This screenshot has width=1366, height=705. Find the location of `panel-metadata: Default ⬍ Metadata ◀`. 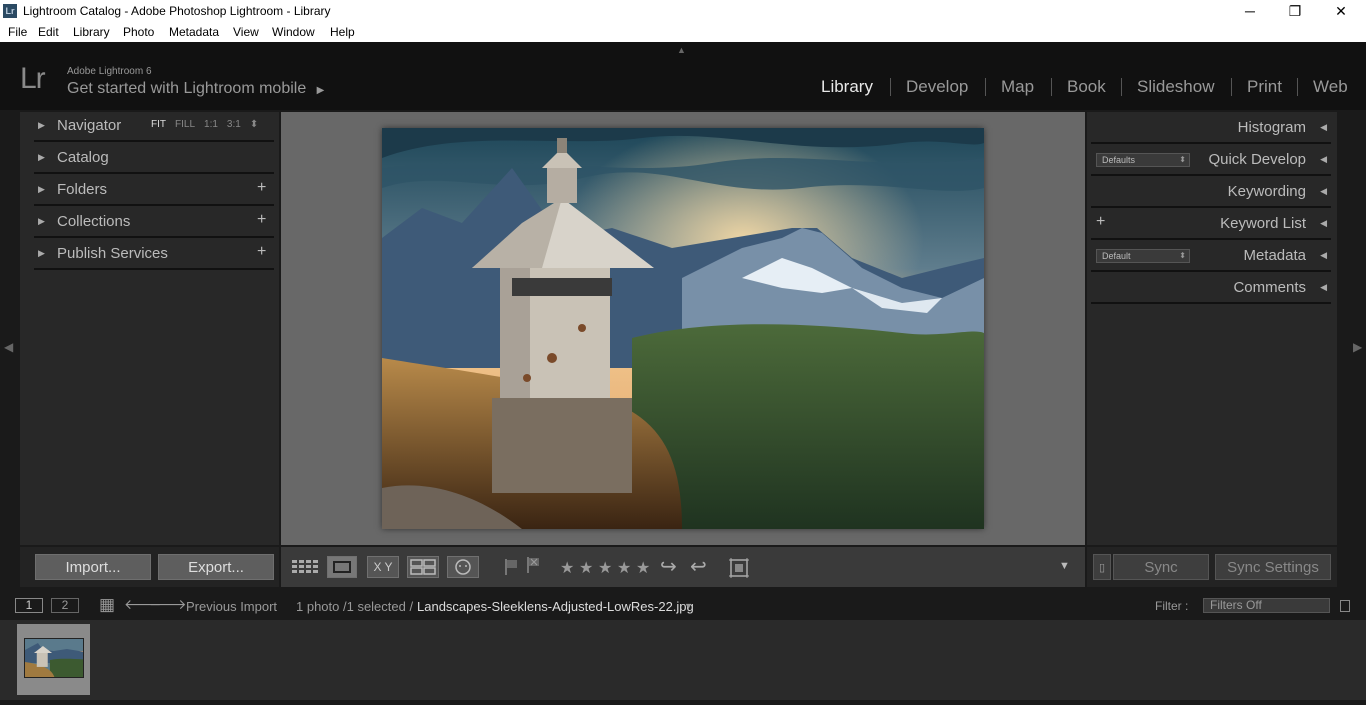

panel-metadata: Default ⬍ Metadata ◀ is located at coordinates (1212, 256).